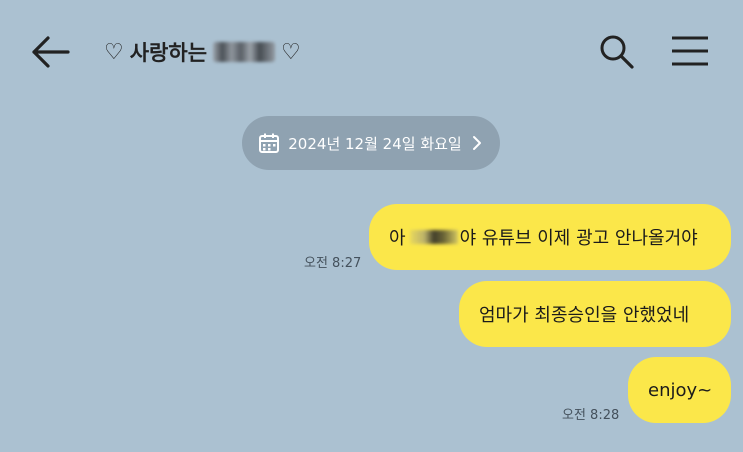  I want to click on search-button, so click(617, 52).